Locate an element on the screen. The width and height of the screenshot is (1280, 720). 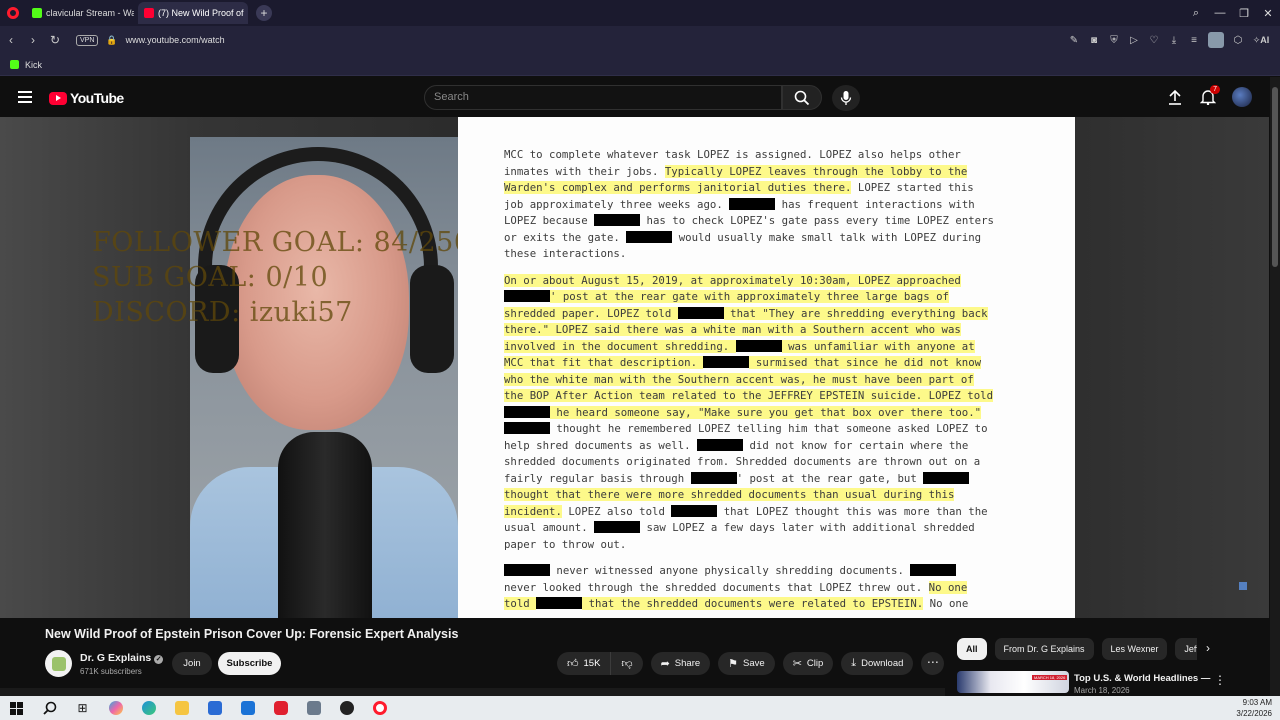
close-icon: ✕ is located at coordinates (1268, 13).